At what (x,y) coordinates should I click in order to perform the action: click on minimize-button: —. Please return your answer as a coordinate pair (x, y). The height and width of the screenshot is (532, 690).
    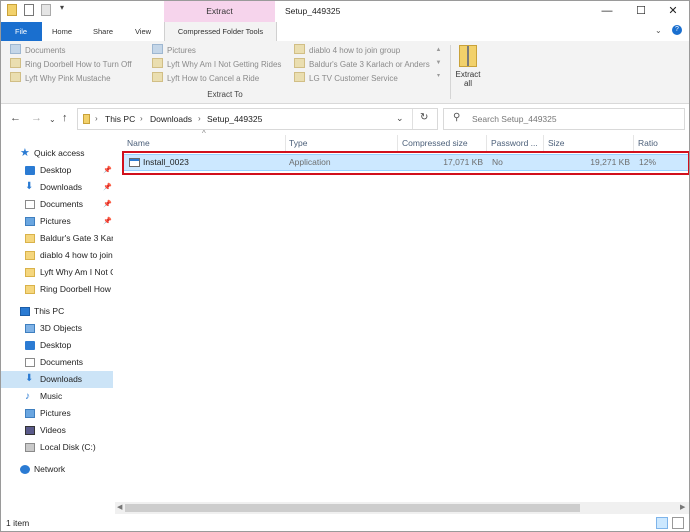
    Looking at the image, I should click on (607, 11).